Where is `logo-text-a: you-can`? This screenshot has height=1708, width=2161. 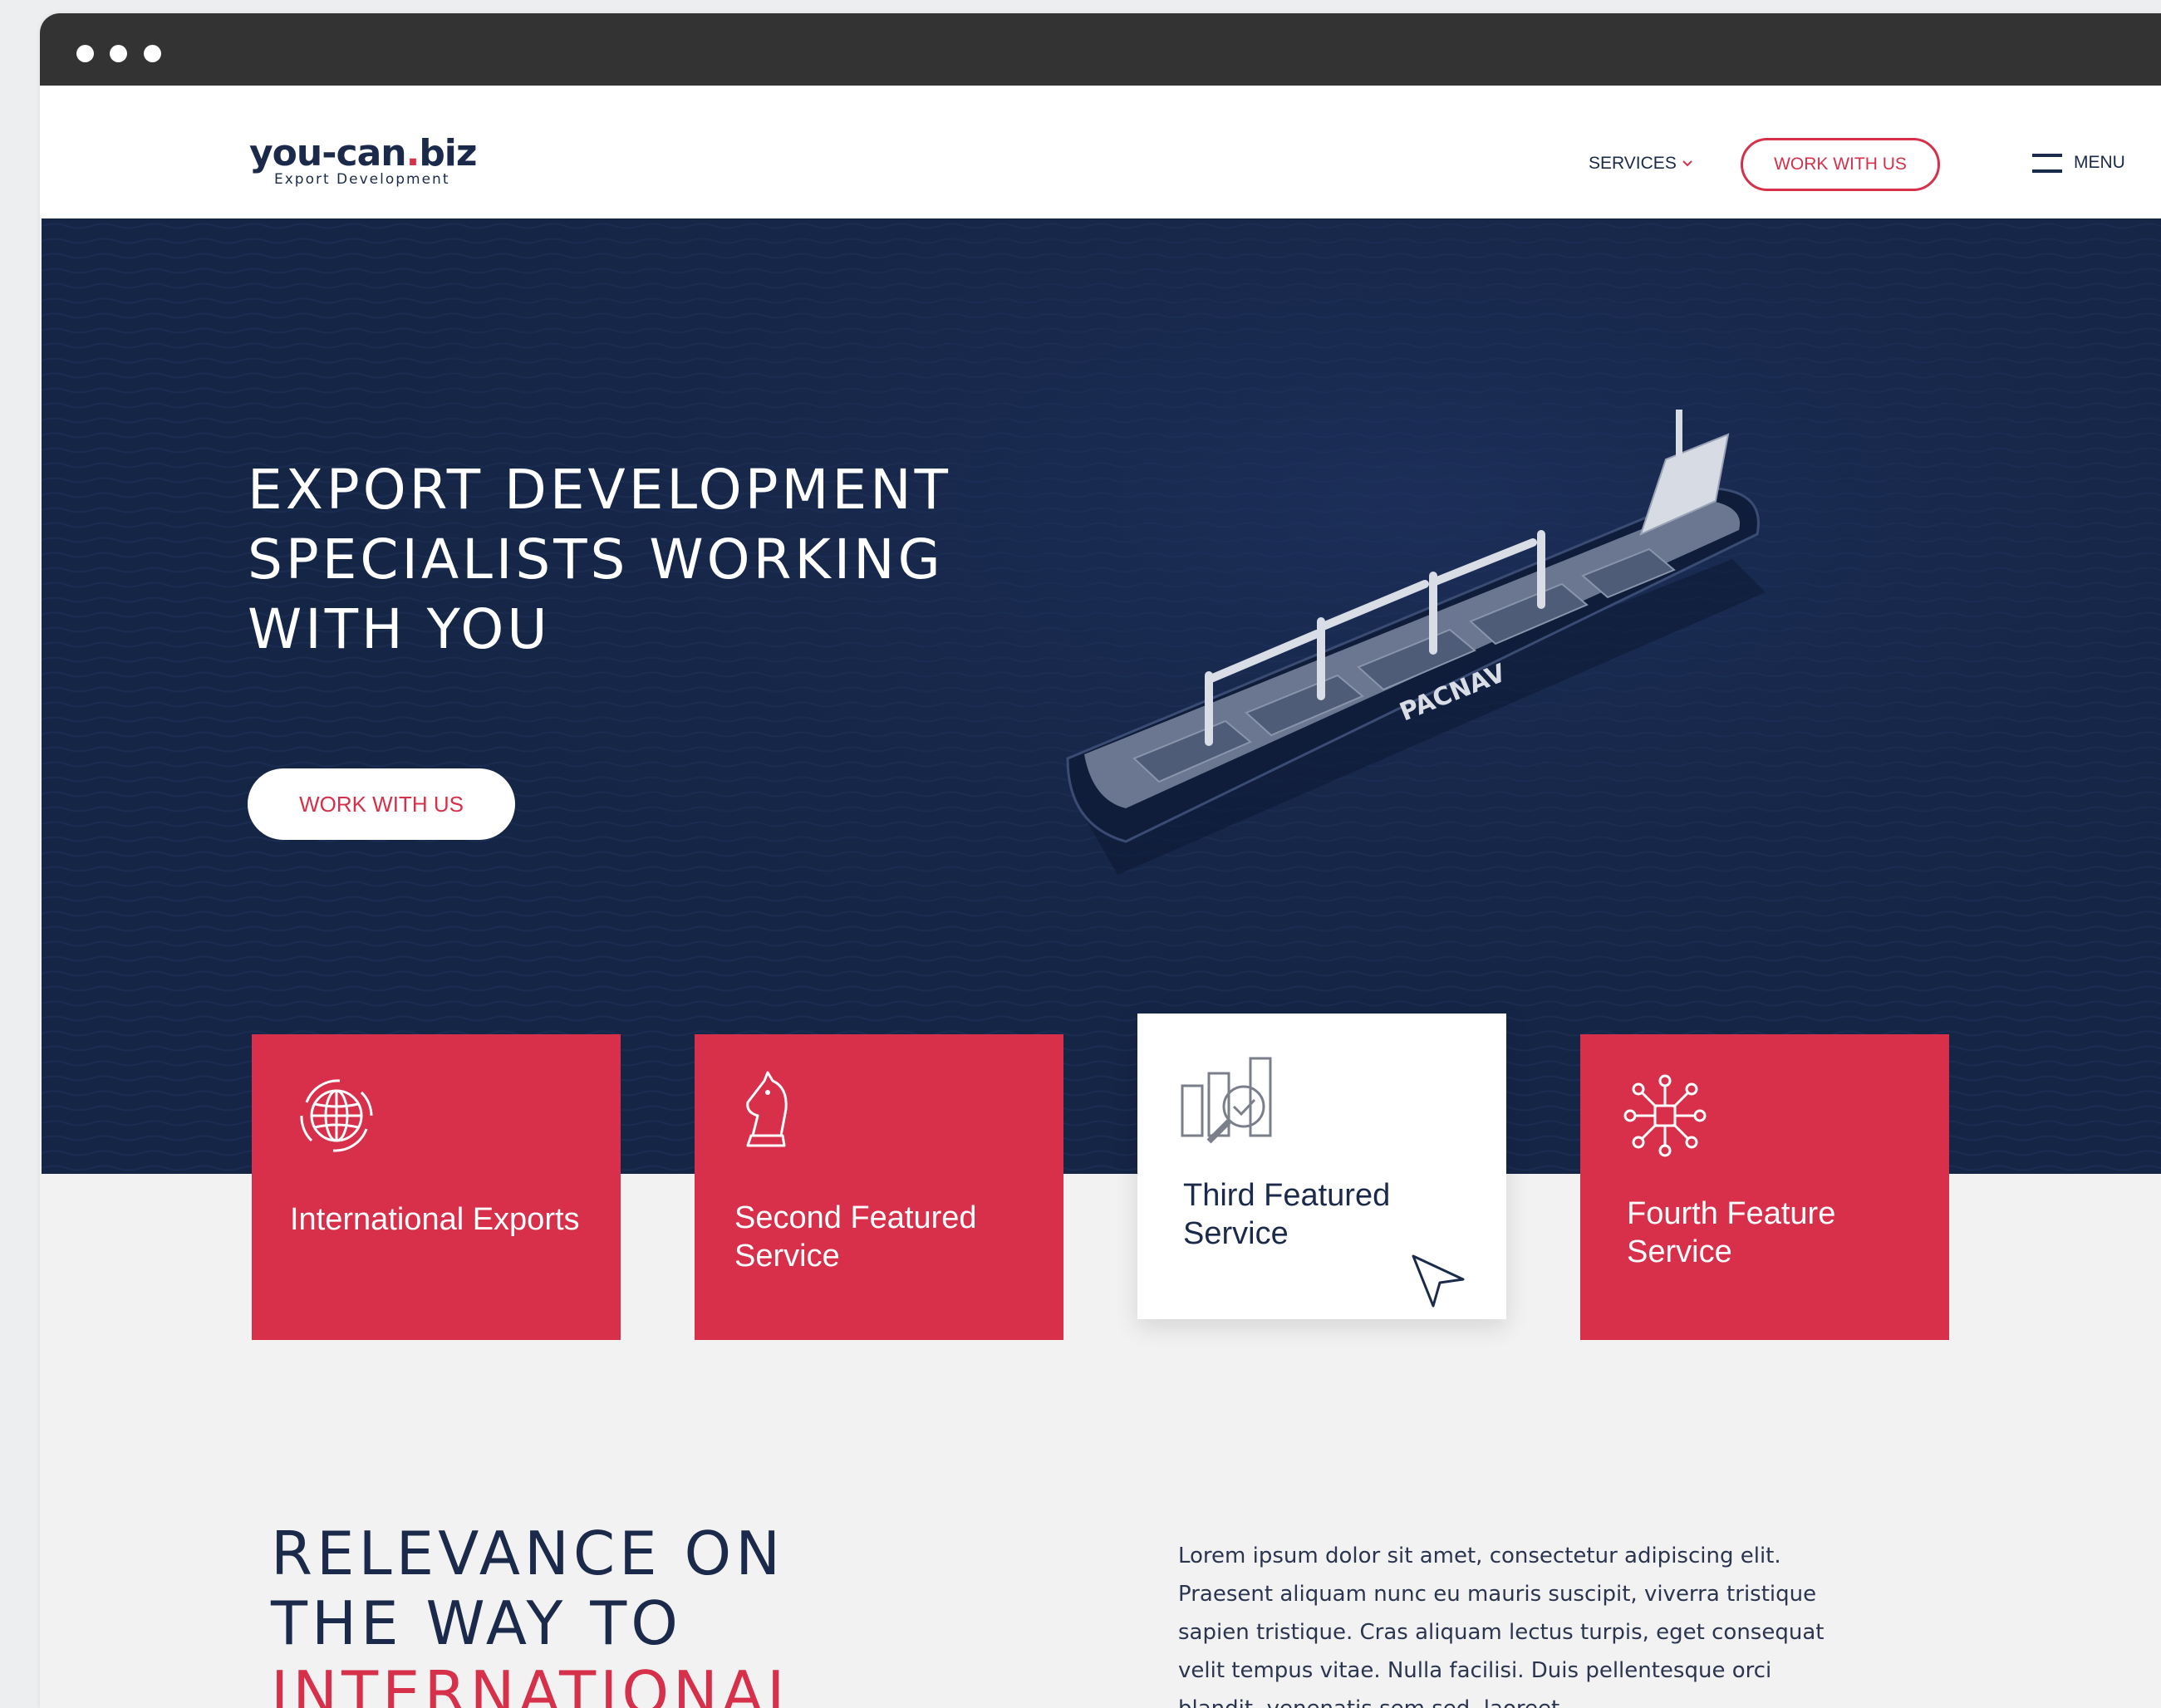
logo-text-a: you-can is located at coordinates (328, 153).